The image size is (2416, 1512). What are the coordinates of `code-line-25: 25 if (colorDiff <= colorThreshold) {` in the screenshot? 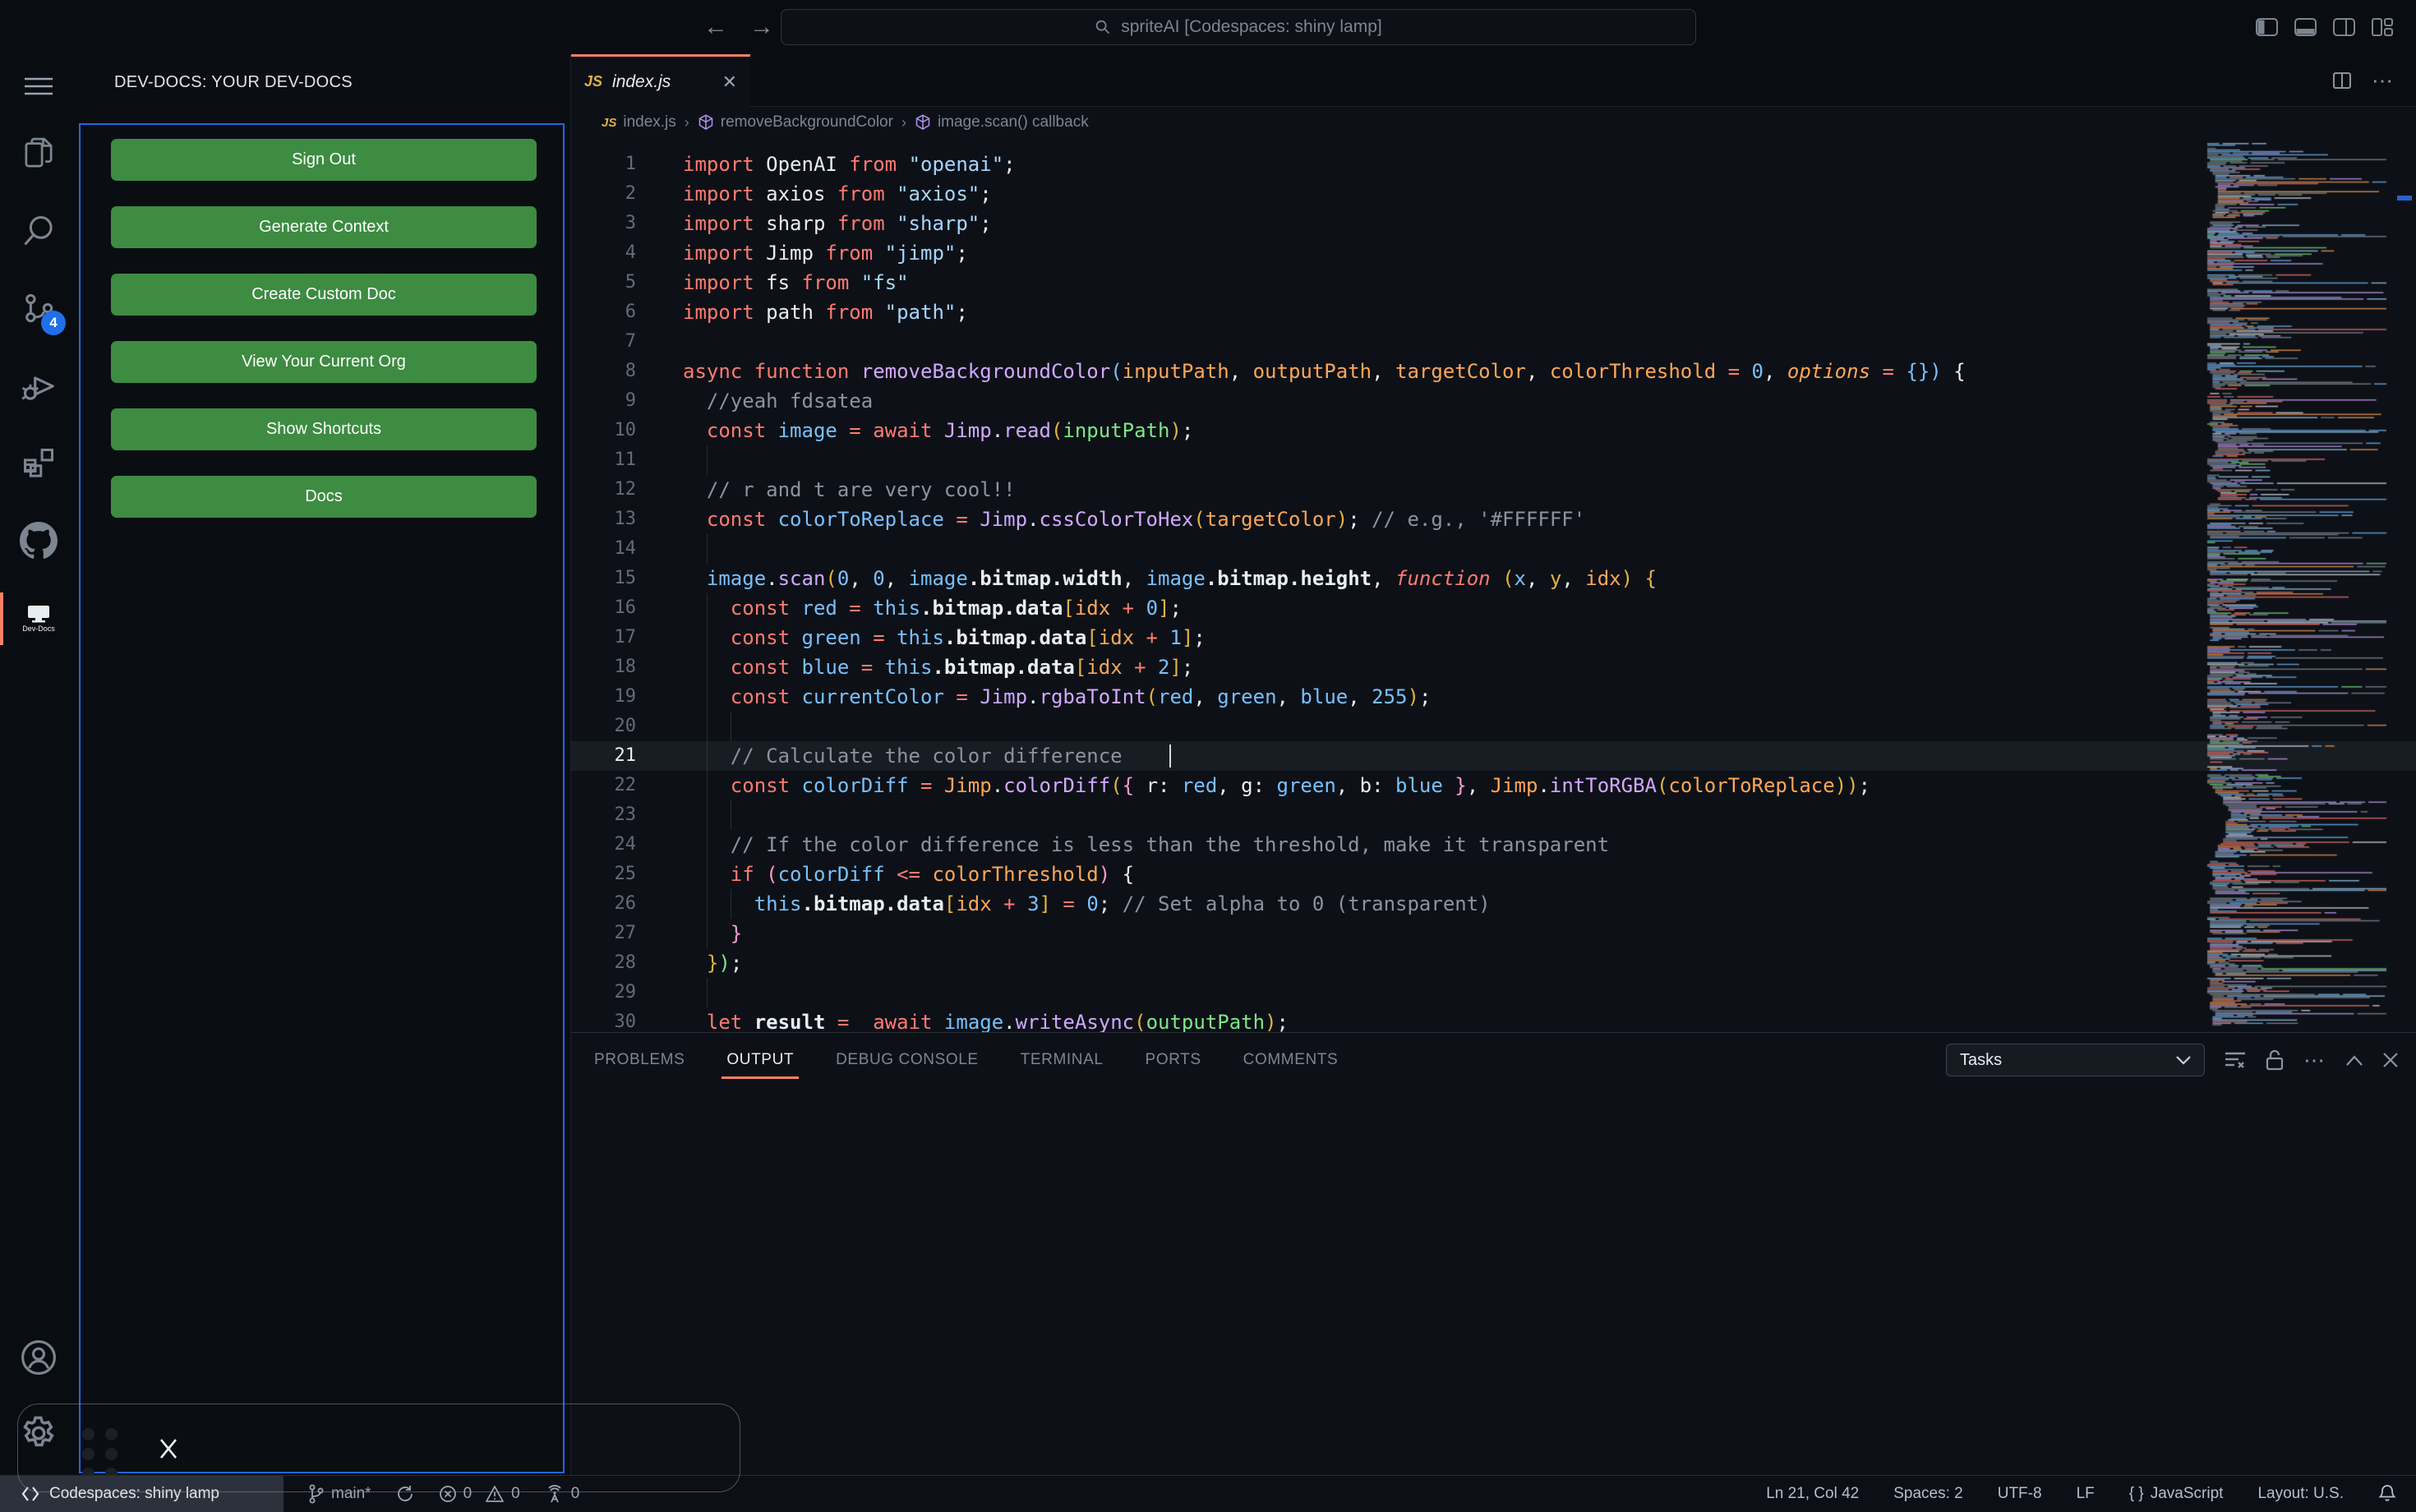 It's located at (1493, 874).